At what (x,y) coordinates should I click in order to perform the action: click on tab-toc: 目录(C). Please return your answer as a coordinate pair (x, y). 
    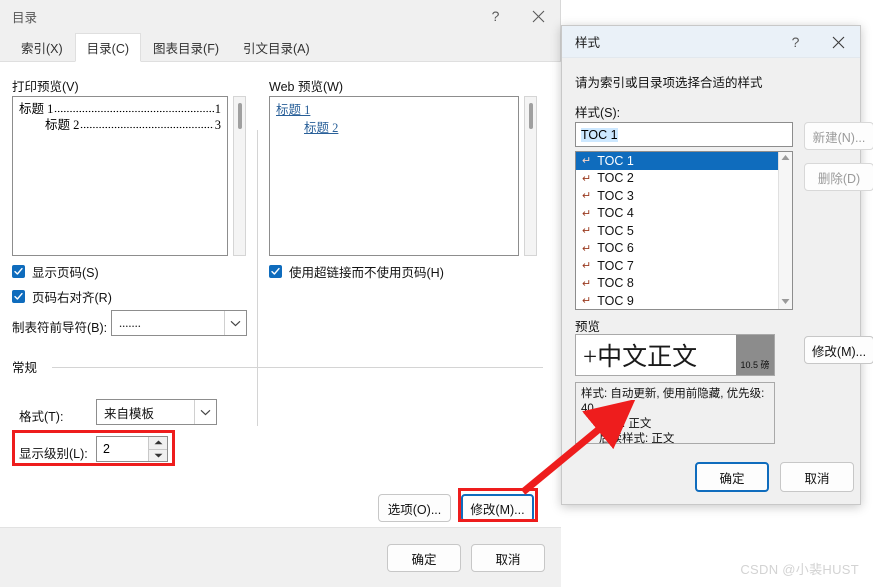
    Looking at the image, I should click on (108, 47).